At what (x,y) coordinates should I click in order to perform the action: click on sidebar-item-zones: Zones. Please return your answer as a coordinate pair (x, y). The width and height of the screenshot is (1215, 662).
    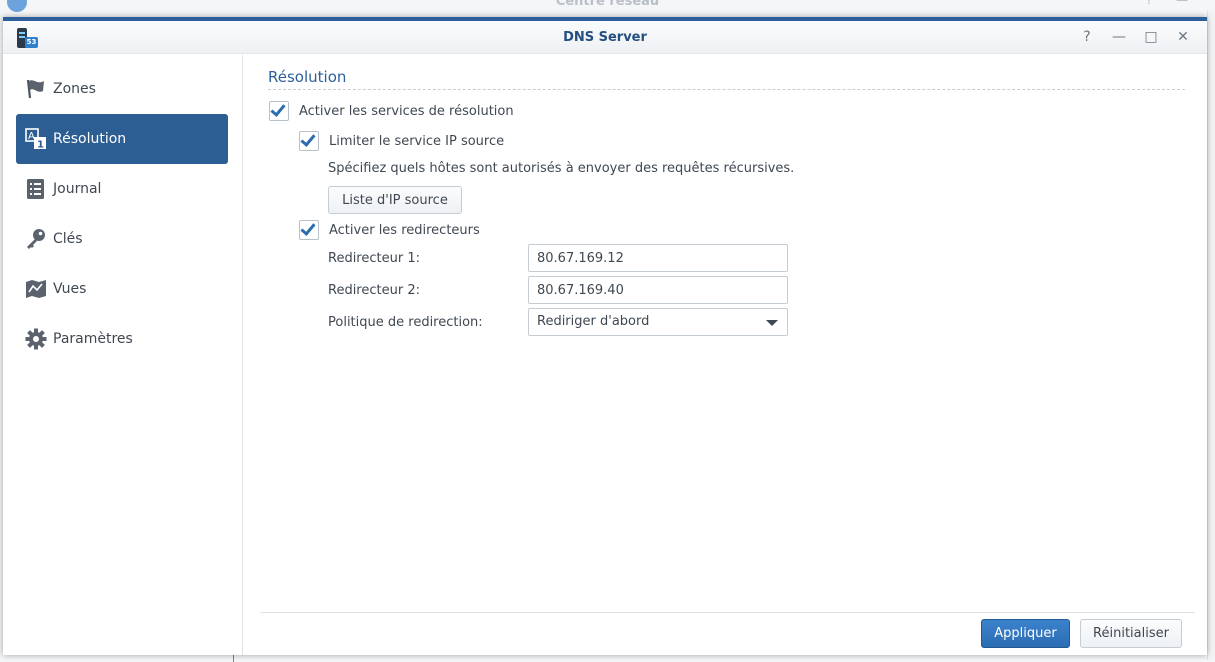
    Looking at the image, I should click on (122, 89).